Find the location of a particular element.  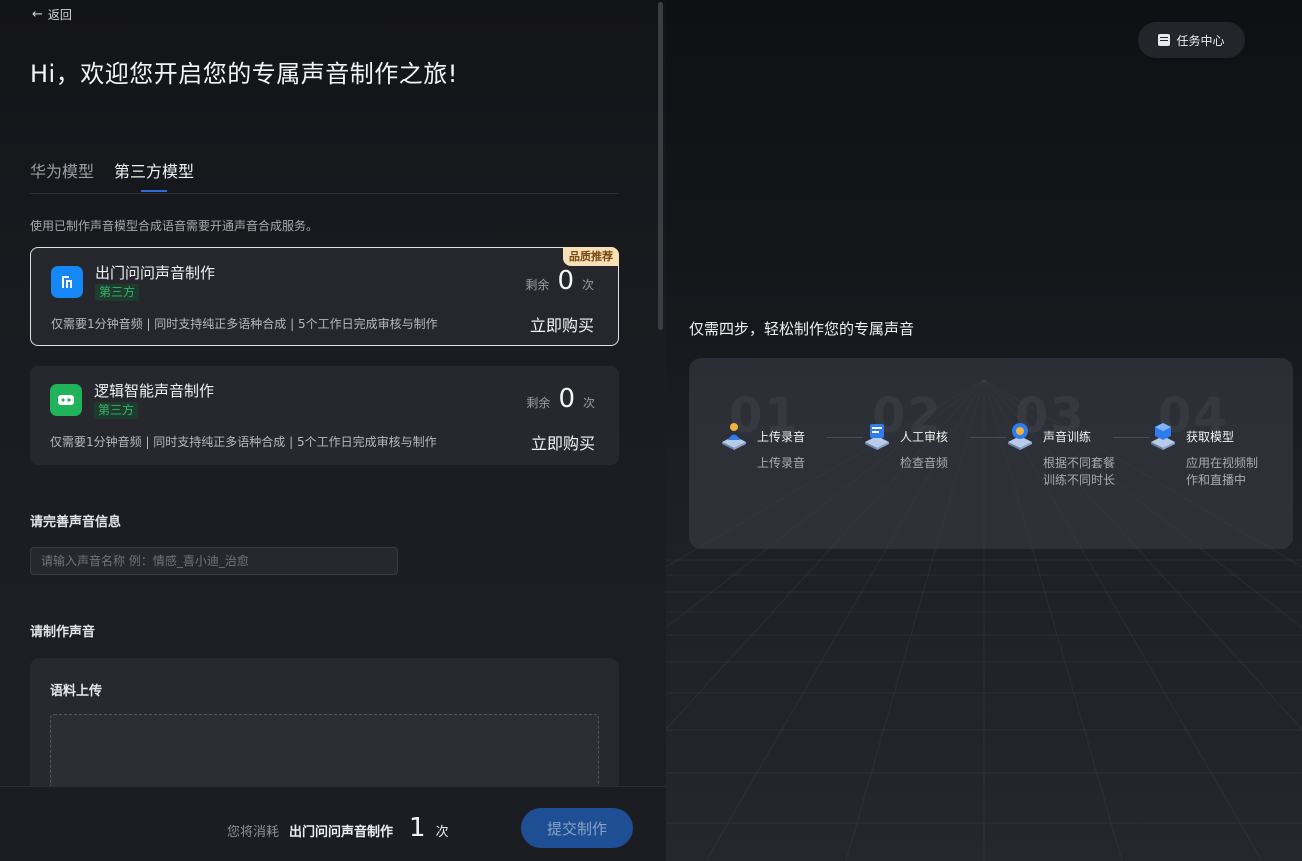

cost-count: 1 is located at coordinates (417, 828).